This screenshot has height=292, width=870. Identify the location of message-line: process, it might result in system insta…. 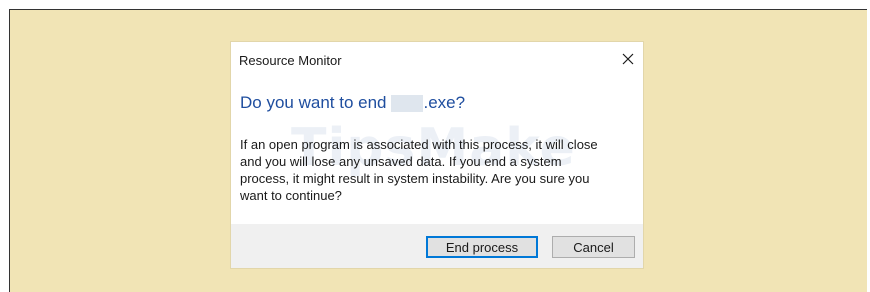
(415, 178).